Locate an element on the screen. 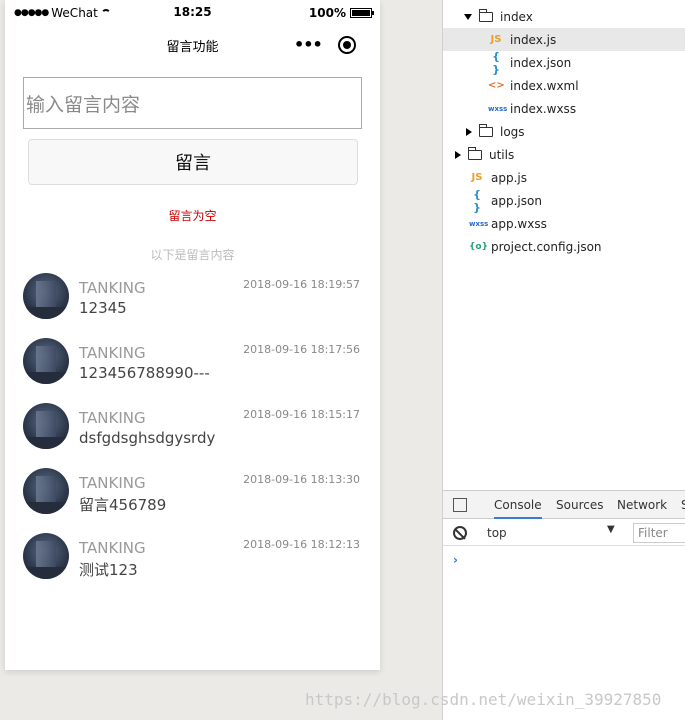 The width and height of the screenshot is (685, 720). tree-label: app.json is located at coordinates (516, 200).